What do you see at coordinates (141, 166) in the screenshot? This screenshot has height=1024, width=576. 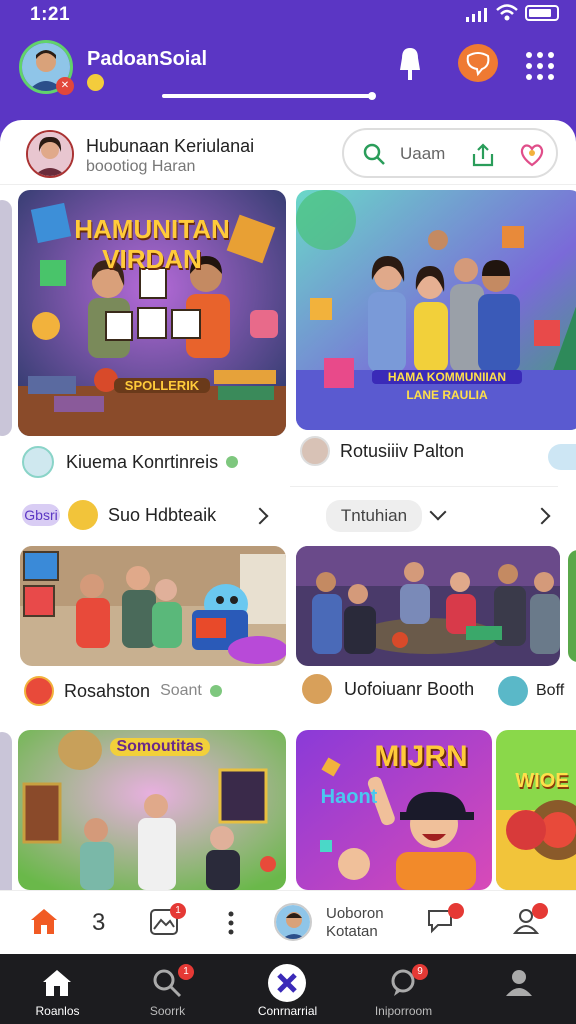 I see `group-subtitle: boootiog Haran` at bounding box center [141, 166].